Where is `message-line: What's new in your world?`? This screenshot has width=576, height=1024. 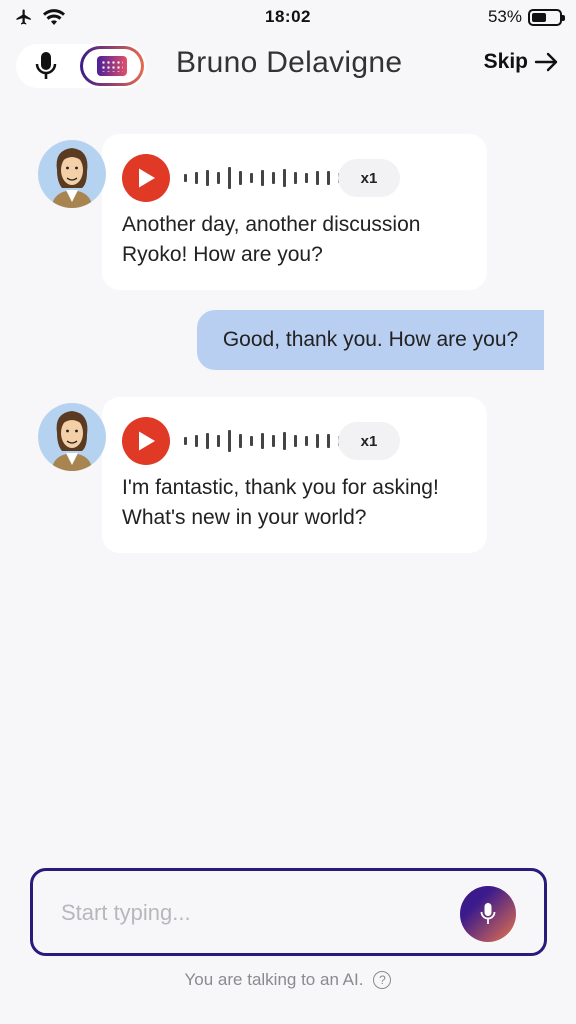 message-line: What's new in your world? is located at coordinates (244, 517).